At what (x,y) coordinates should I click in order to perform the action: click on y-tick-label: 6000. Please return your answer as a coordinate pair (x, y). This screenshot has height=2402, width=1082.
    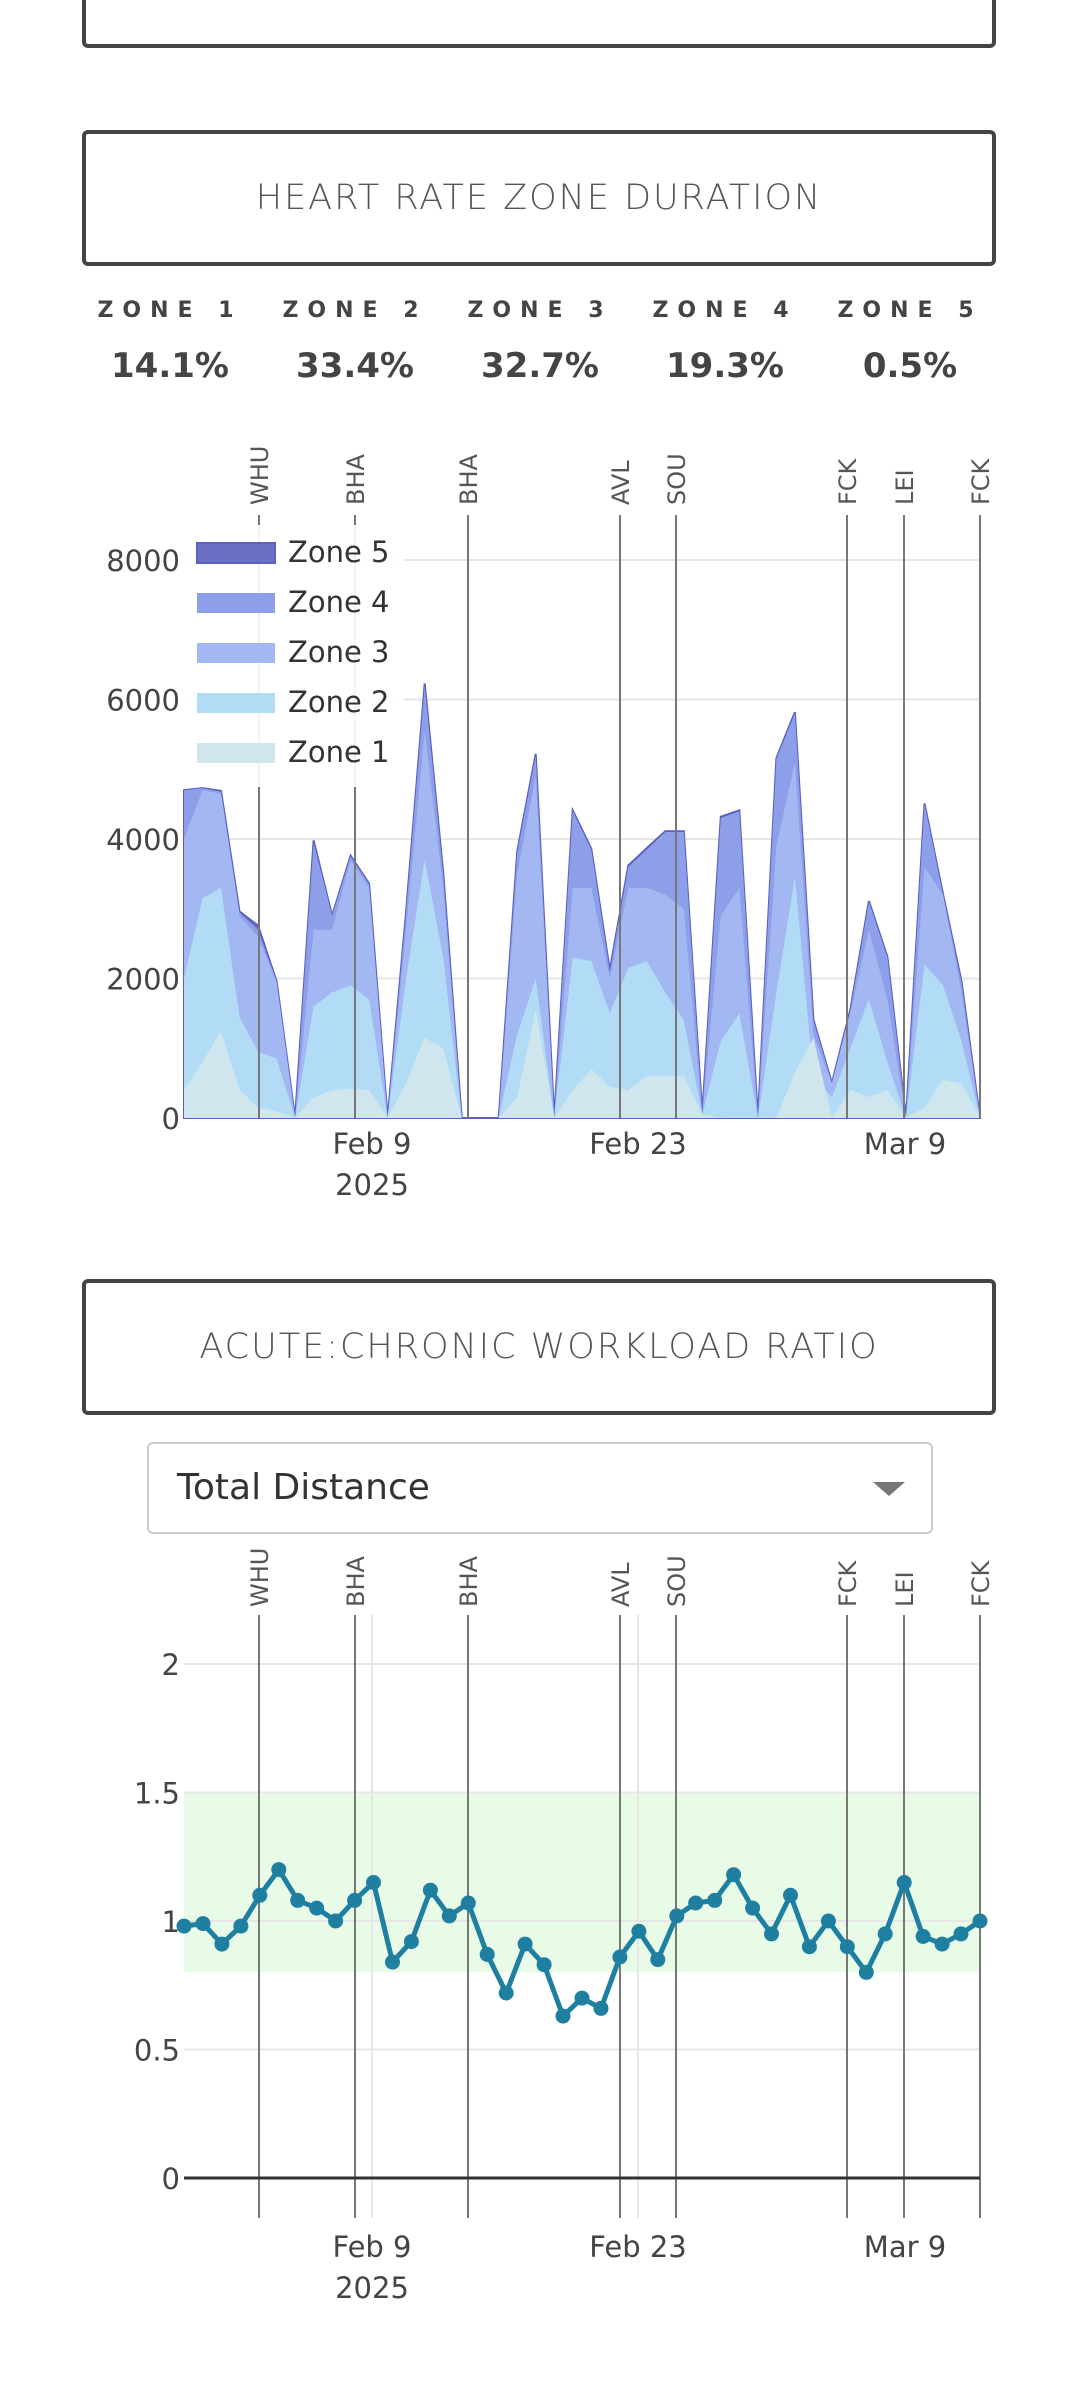
    Looking at the image, I should click on (143, 701).